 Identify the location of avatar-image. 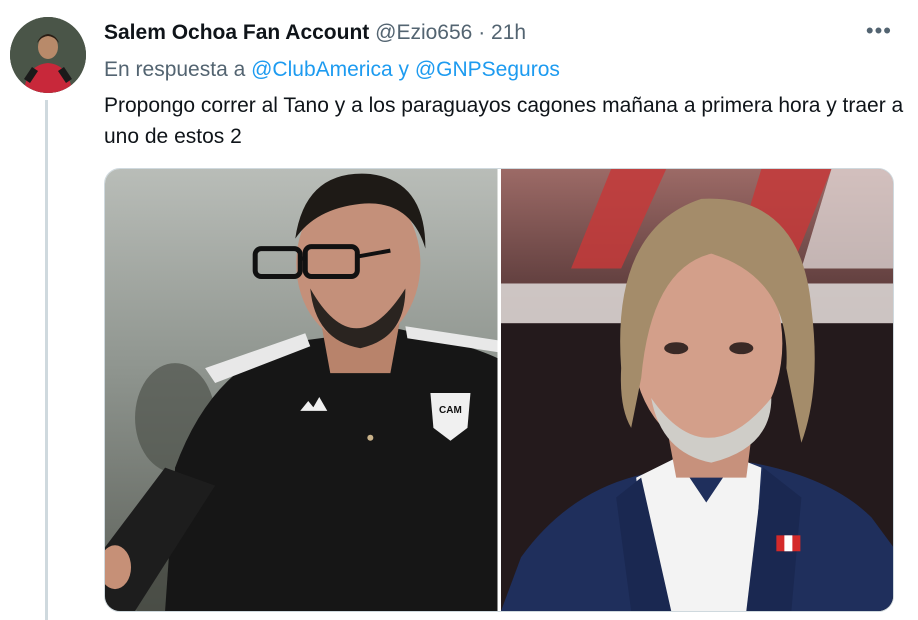
(48, 55).